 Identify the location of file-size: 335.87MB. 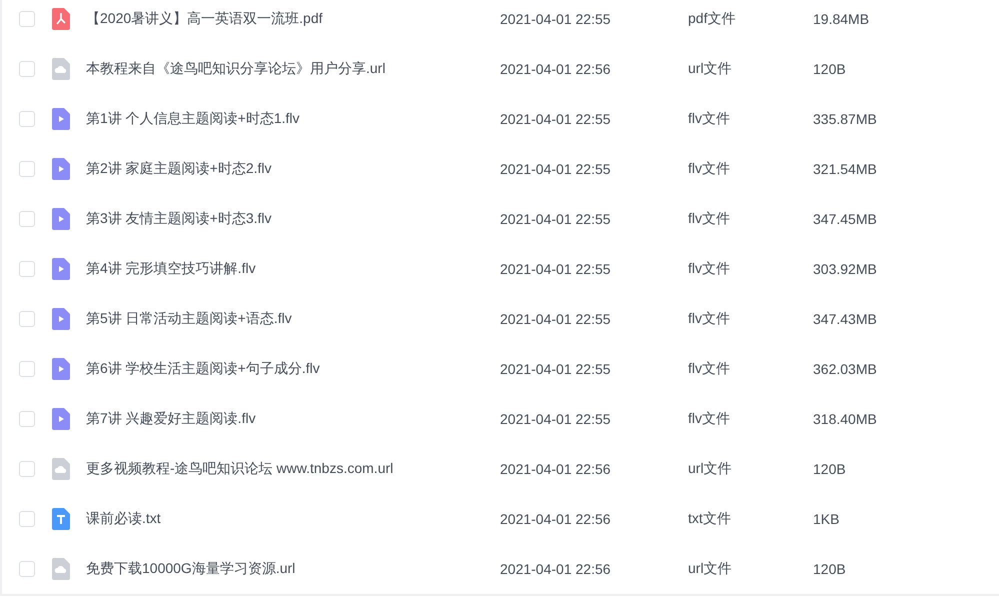
(845, 119).